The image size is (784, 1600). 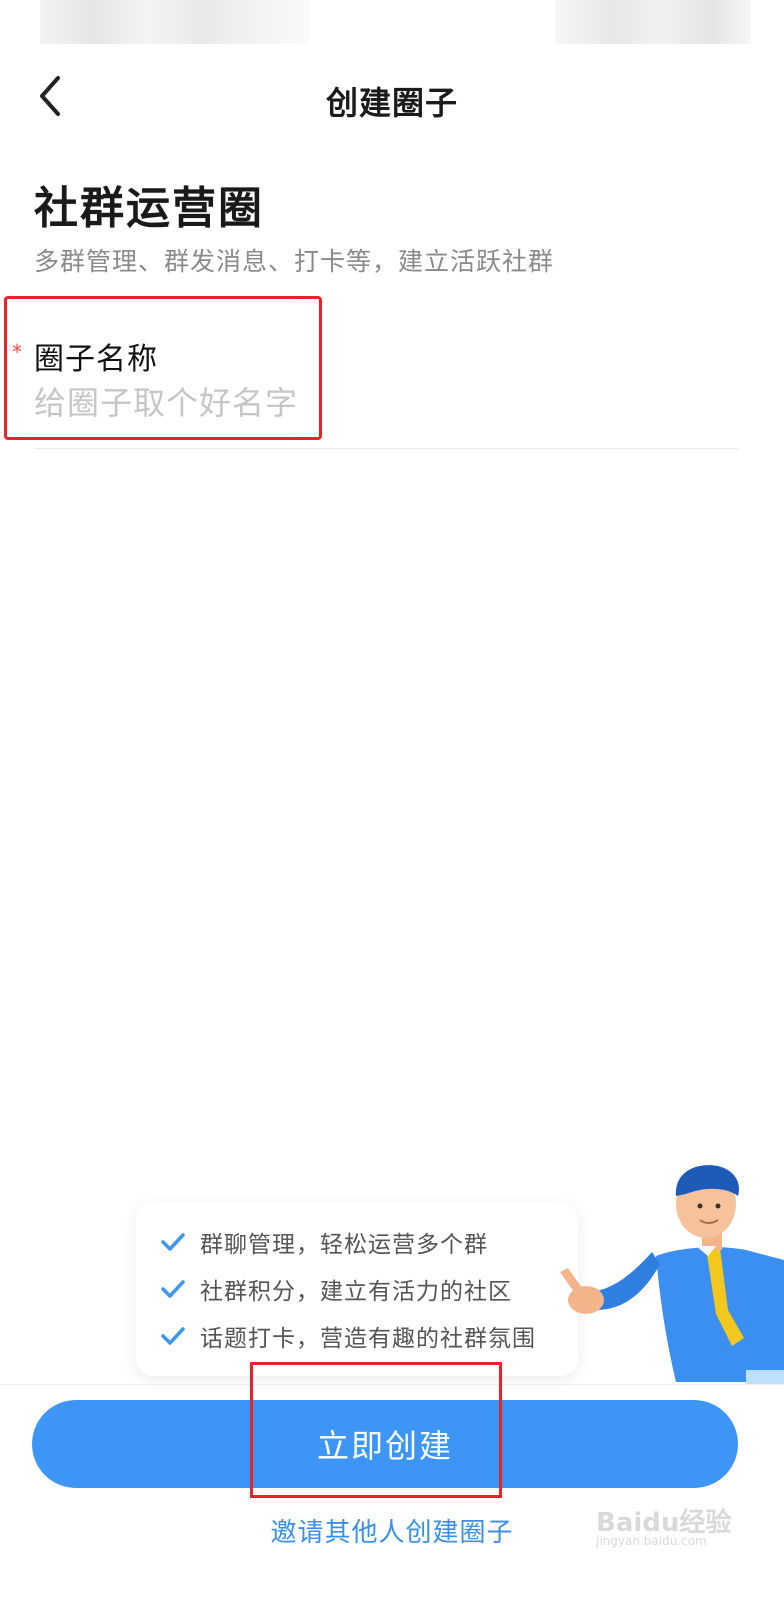 I want to click on feature-item: 话题打卡，营造有趣的社群氛围, so click(x=348, y=1336).